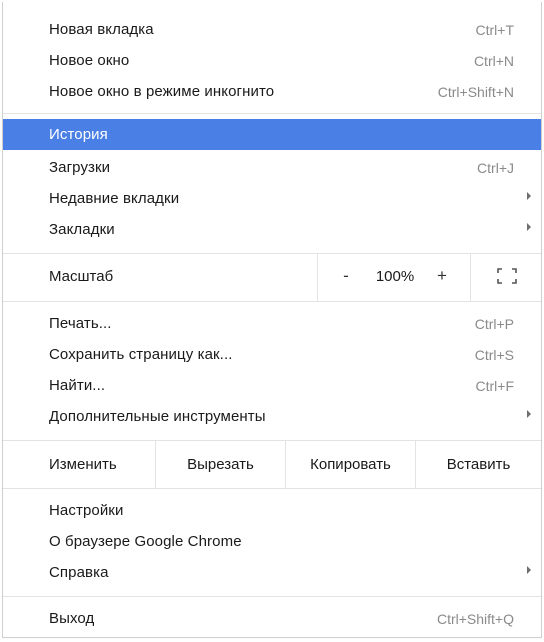 The height and width of the screenshot is (642, 544). I want to click on menu-item-label: Закладки, so click(82, 229).